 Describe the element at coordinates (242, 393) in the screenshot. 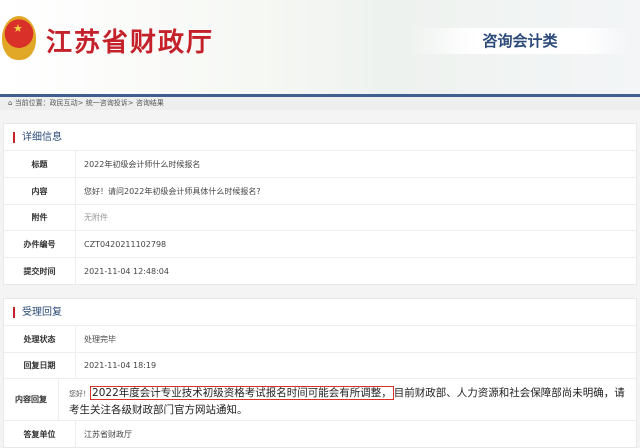

I see `highlighted-text: 2022年度会计专业技术初级资格考试报名时间可能会有所调整，` at that location.